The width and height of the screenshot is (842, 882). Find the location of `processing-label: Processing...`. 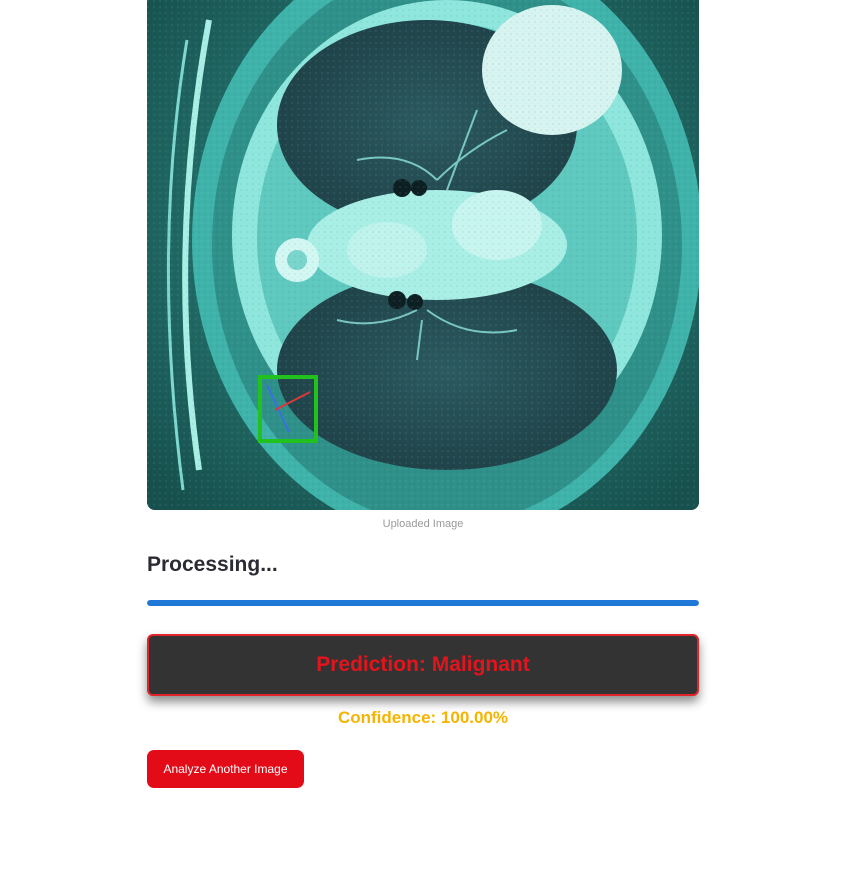

processing-label: Processing... is located at coordinates (212, 564).